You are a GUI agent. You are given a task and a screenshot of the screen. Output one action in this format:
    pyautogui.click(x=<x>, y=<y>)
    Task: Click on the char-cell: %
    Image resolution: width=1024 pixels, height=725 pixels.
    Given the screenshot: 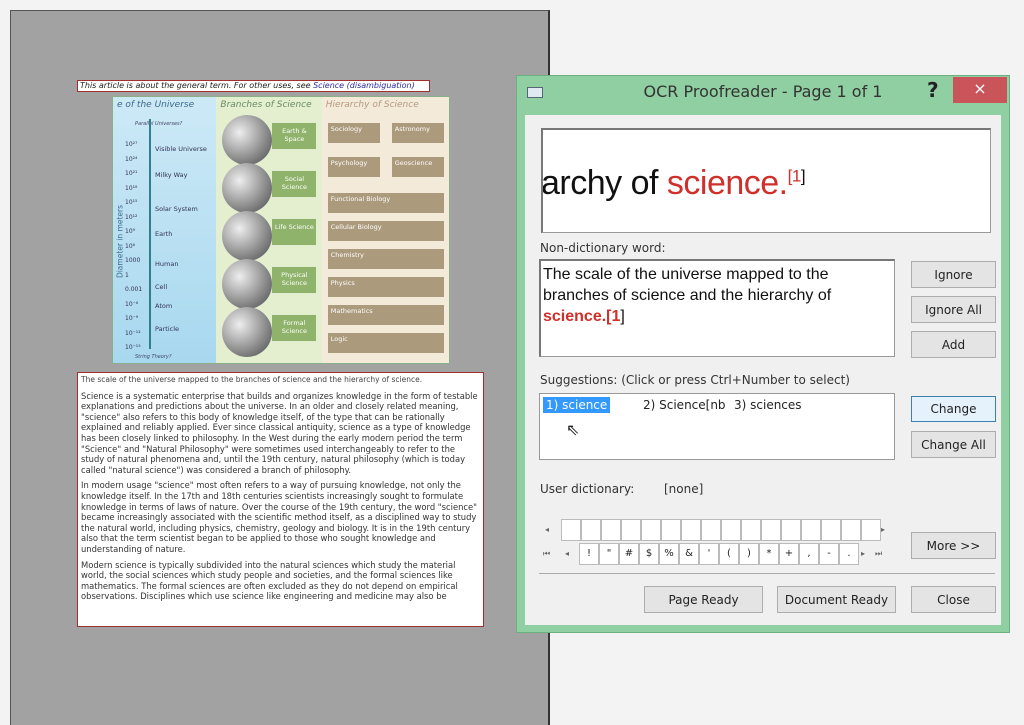 What is the action you would take?
    pyautogui.click(x=669, y=554)
    